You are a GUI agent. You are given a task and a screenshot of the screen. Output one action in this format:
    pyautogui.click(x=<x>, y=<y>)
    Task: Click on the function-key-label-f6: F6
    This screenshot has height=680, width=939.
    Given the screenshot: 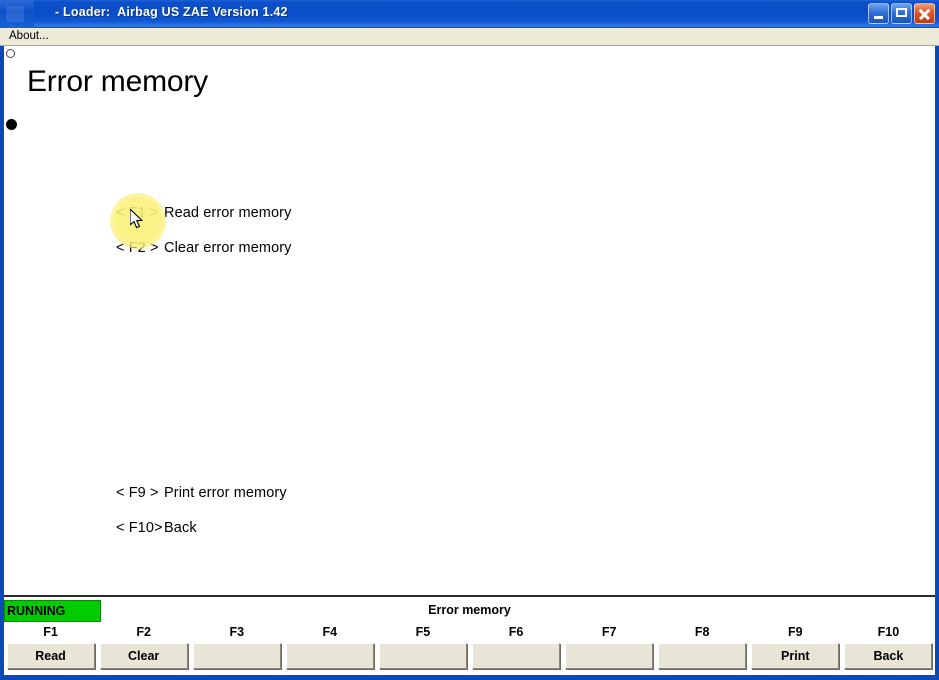 What is the action you would take?
    pyautogui.click(x=516, y=632)
    